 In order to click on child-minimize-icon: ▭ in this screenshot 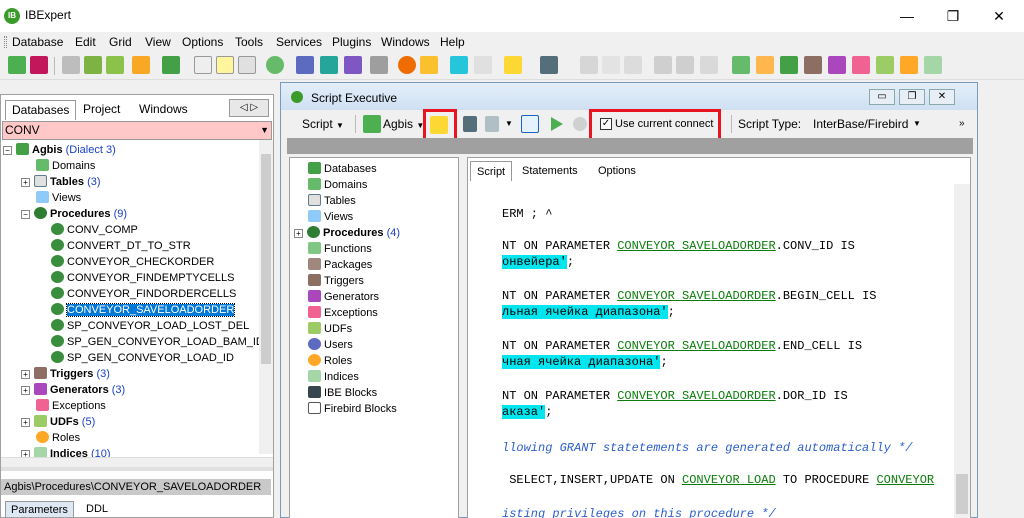, I will do `click(882, 97)`.